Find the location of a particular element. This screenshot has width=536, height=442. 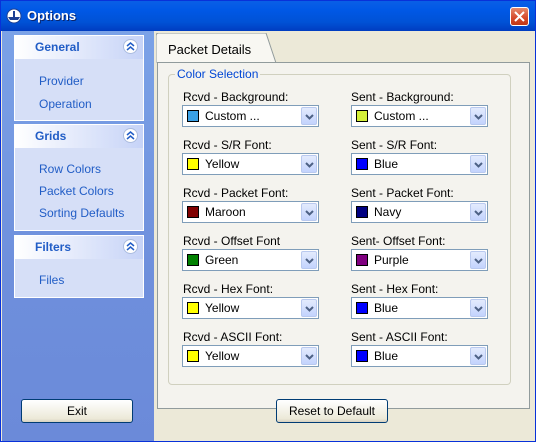

rcvd-offset-font-label: Rcvd - Offset Font is located at coordinates (232, 241).